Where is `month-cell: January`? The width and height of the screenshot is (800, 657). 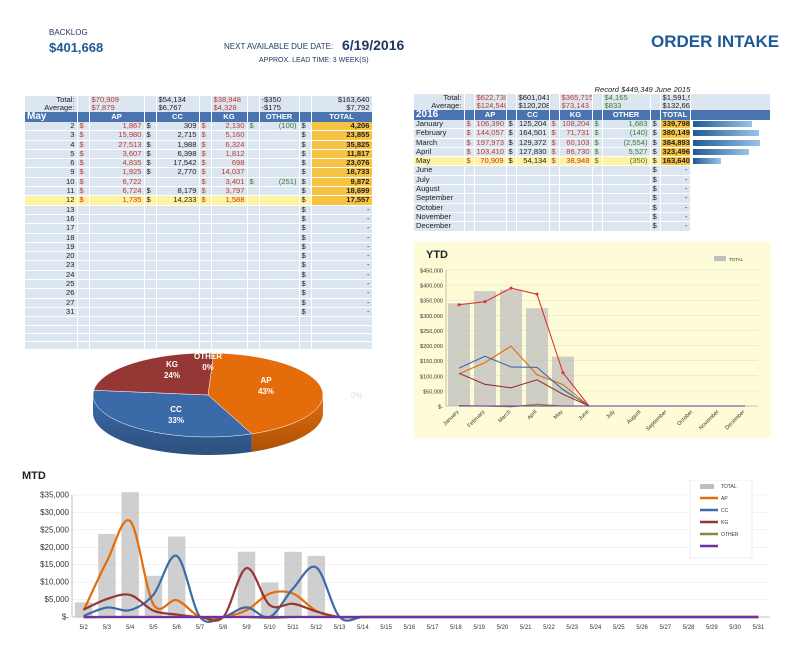
month-cell: January is located at coordinates (439, 125).